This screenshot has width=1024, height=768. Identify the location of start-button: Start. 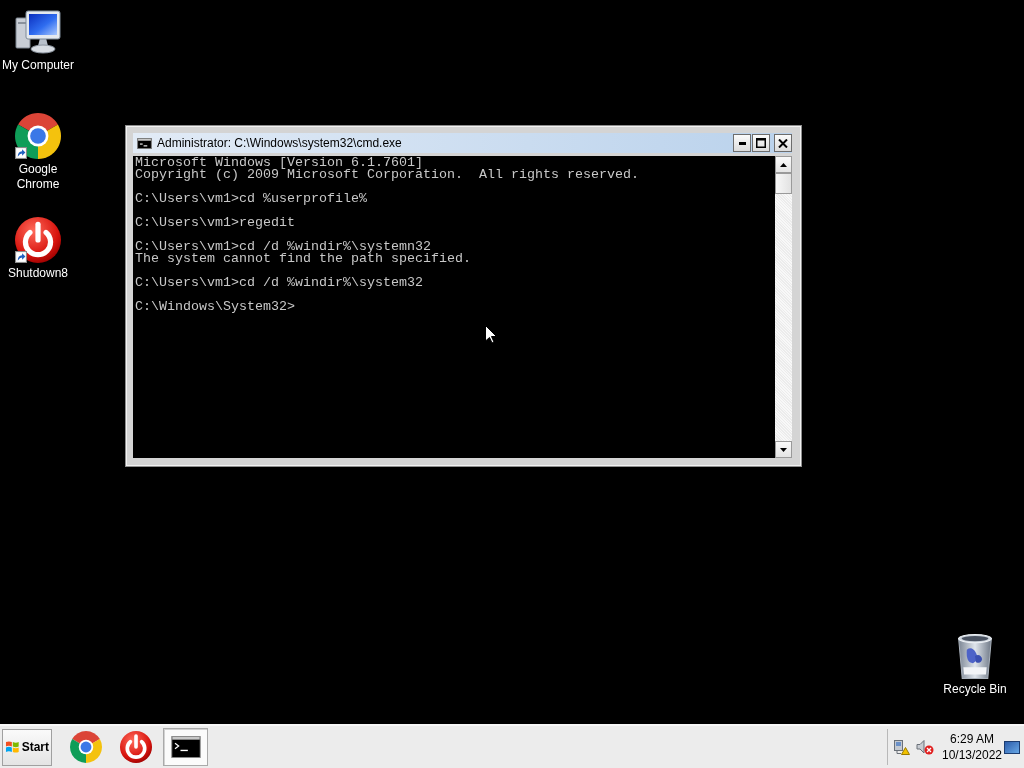
(27, 747).